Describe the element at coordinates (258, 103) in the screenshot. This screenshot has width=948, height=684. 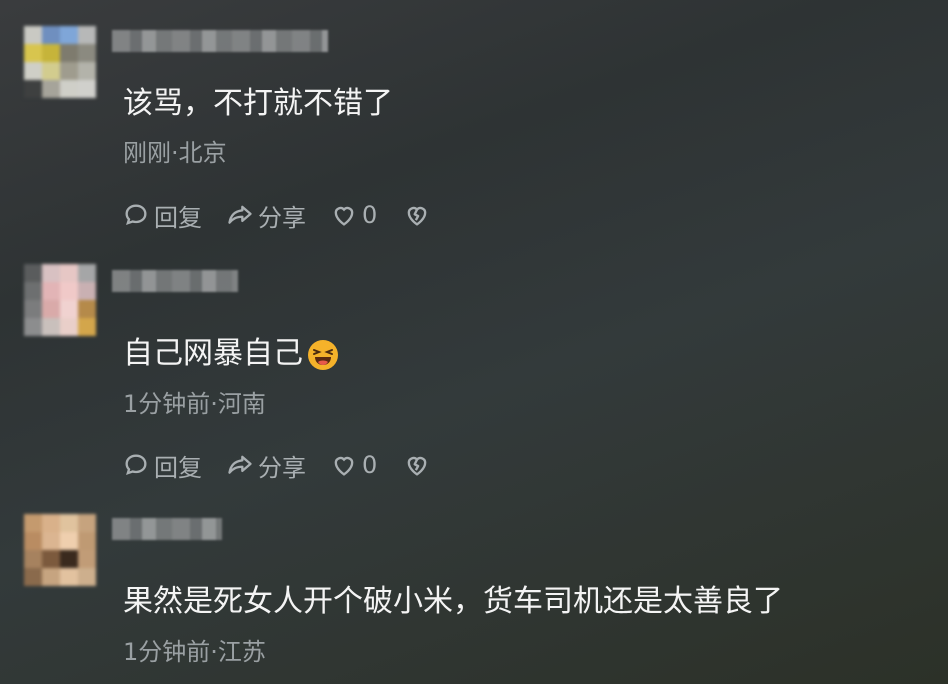
I see `comment-text: 该骂，不打就不错了` at that location.